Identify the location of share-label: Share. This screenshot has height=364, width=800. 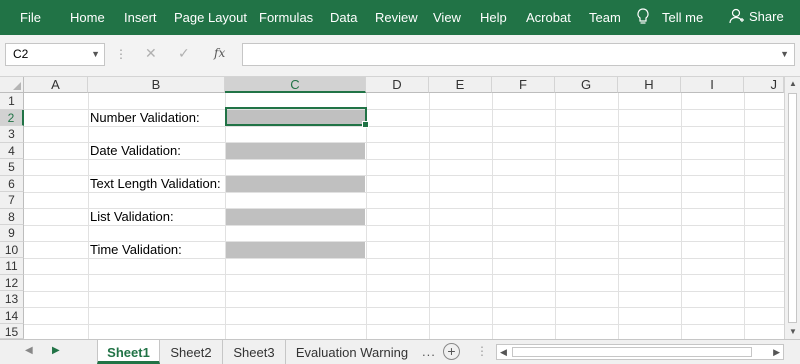
(766, 16).